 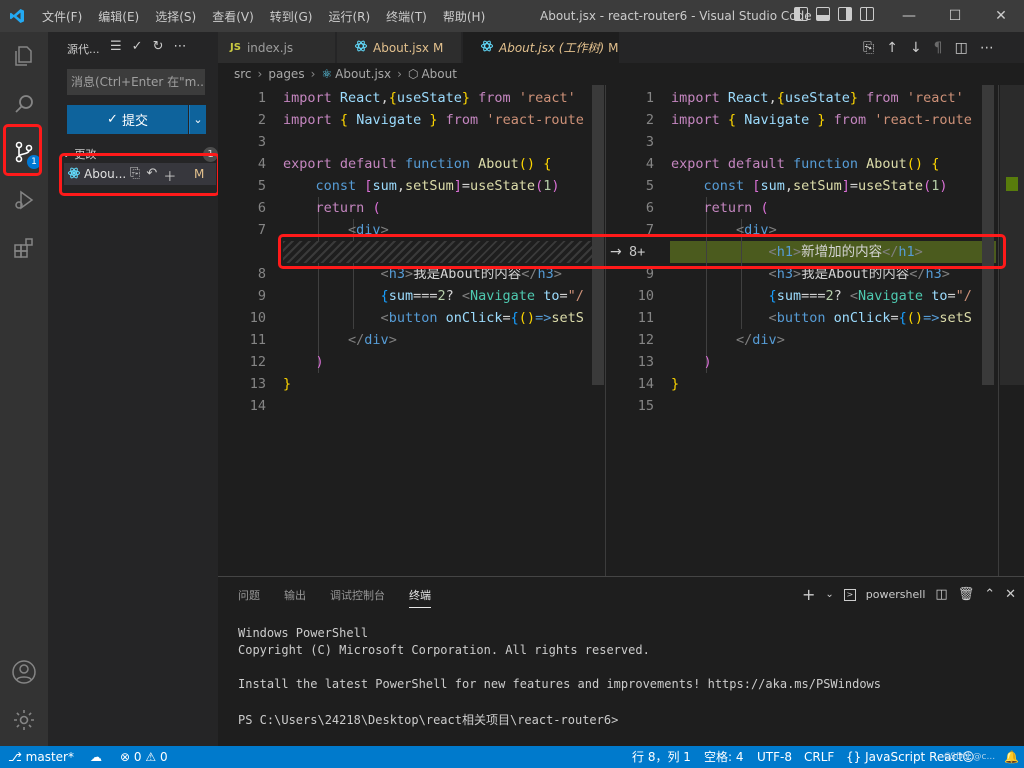 I want to click on menu-view: 查看(V), so click(x=233, y=16).